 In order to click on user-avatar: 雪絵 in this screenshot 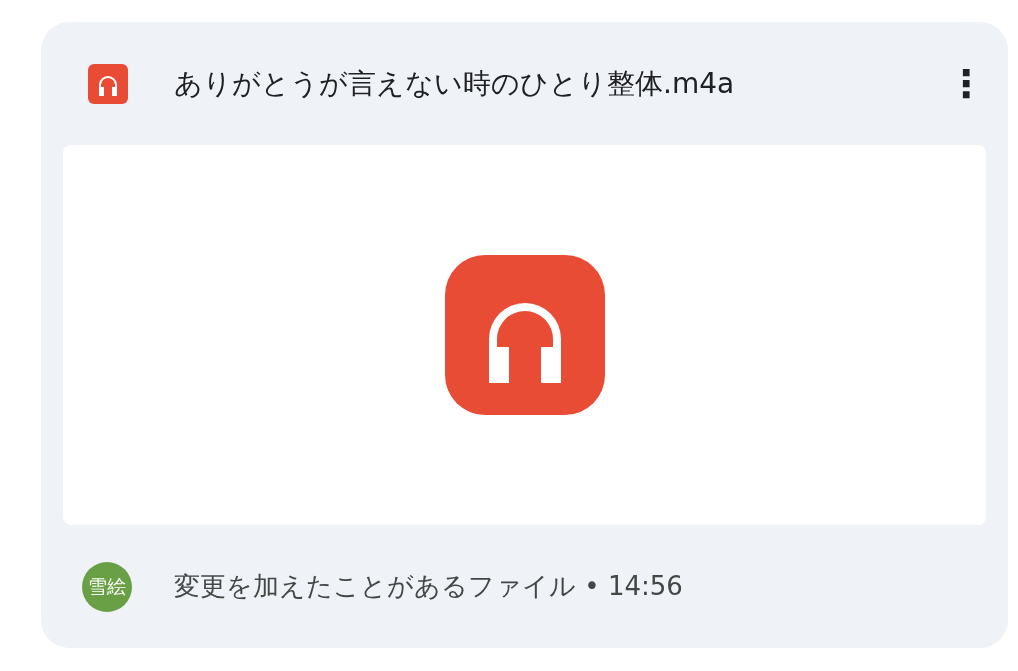, I will do `click(107, 586)`.